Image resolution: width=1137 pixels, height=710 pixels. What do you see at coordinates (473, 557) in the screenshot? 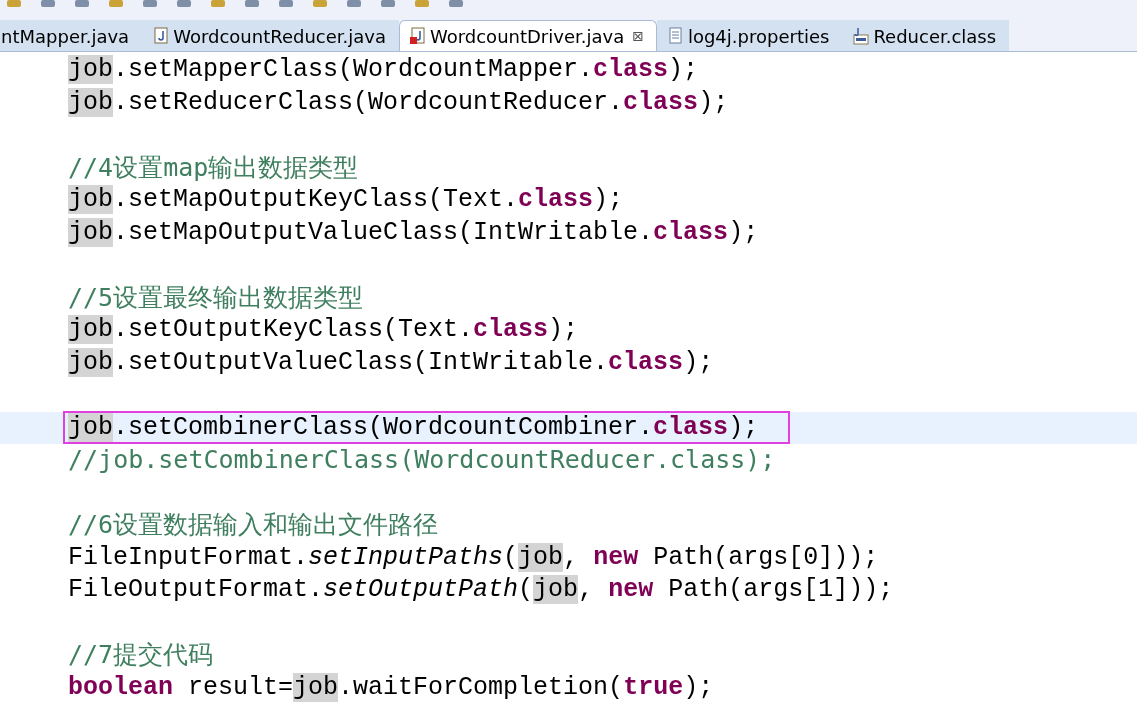
I see `code-line: FileInputFormat.setInputPaths(job, new Path(args[0]));` at bounding box center [473, 557].